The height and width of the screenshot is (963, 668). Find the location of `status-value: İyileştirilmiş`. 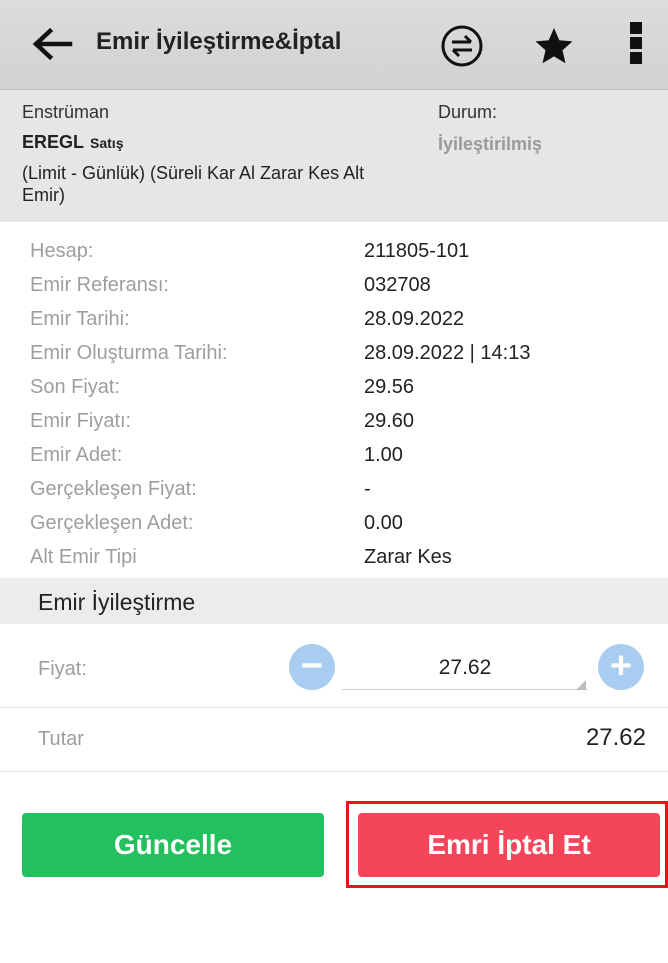

status-value: İyileştirilmiş is located at coordinates (490, 144).